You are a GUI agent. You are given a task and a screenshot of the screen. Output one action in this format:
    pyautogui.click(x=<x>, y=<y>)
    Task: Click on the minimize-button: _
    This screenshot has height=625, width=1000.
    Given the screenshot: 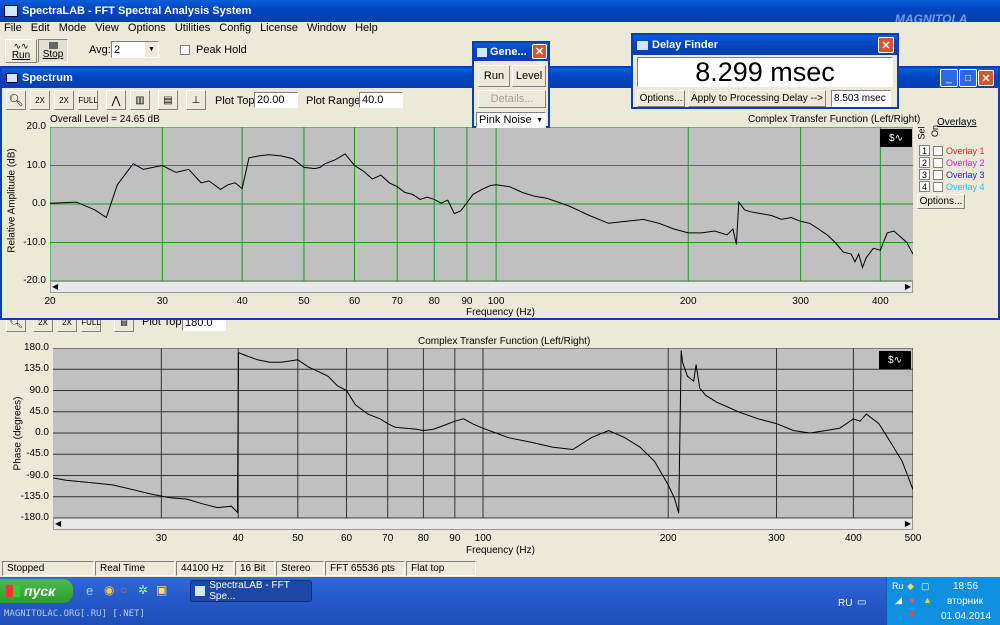 What is the action you would take?
    pyautogui.click(x=949, y=78)
    